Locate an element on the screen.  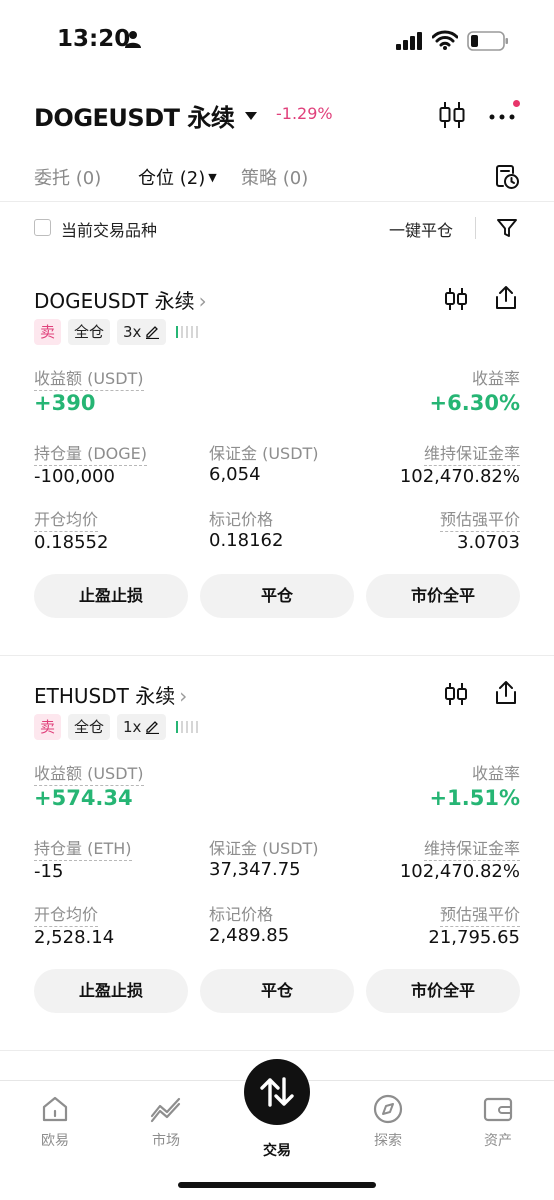
nav-assets: 资产 is located at coordinates (498, 1122).